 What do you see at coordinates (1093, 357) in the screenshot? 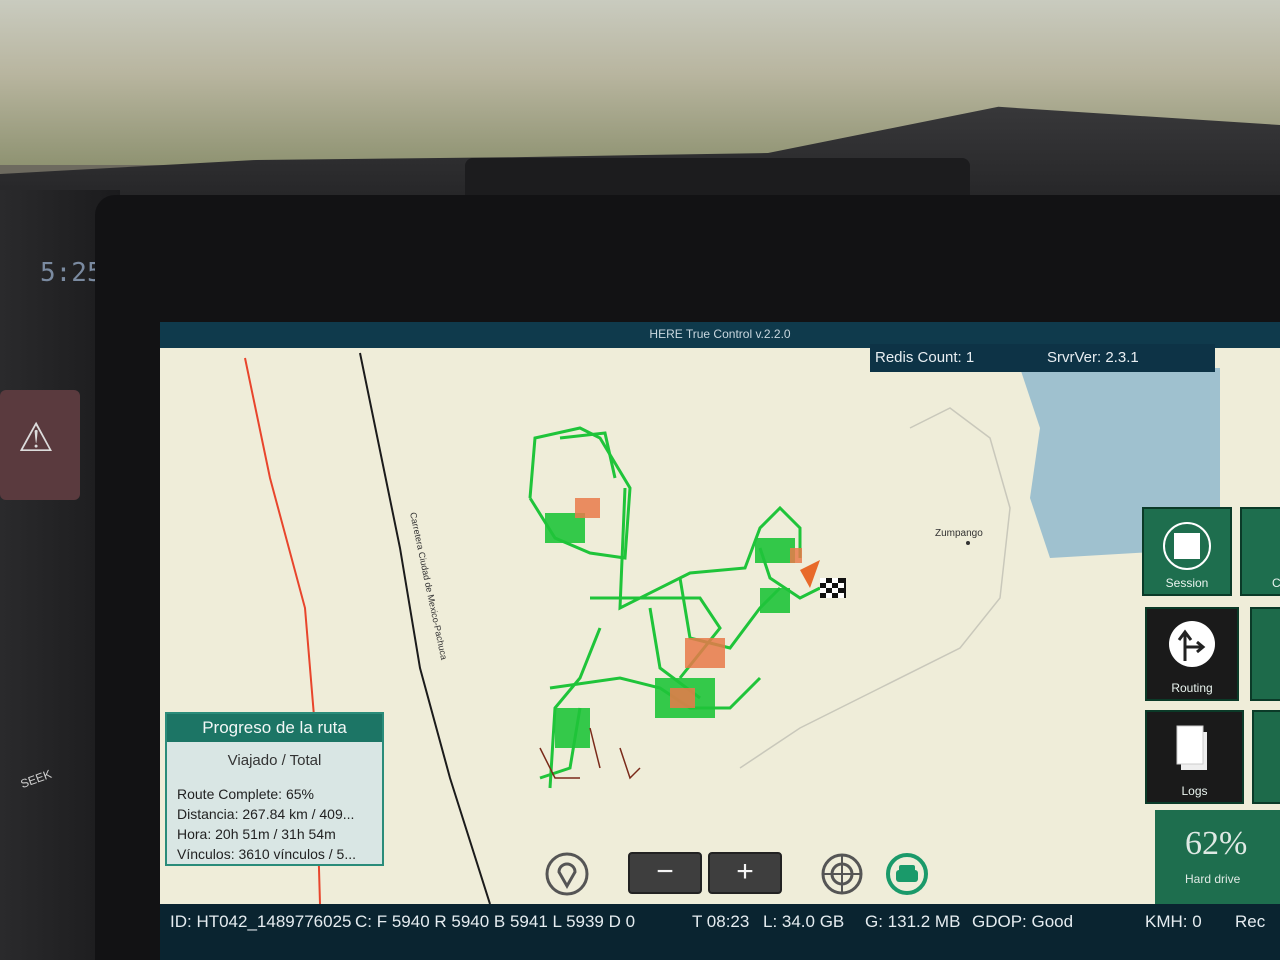
I see `server-version: SrvrVer: 2.3.1` at bounding box center [1093, 357].